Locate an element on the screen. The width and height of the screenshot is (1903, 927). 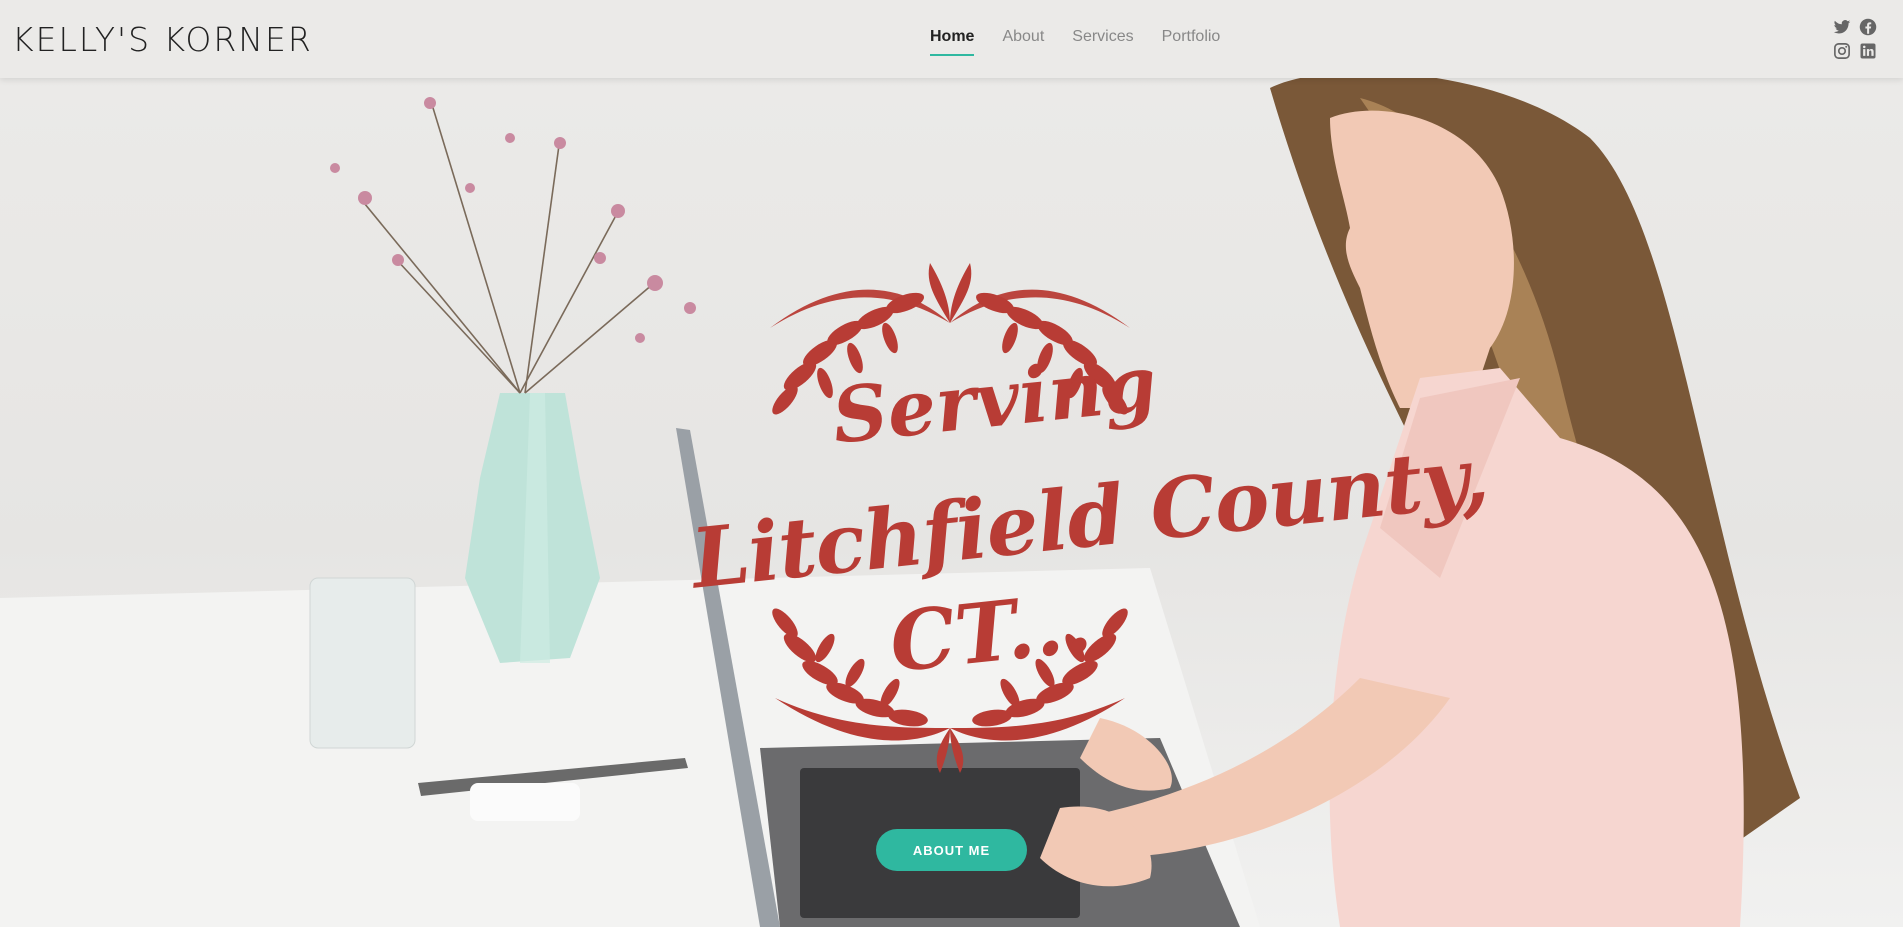
linkedin-icon is located at coordinates (1868, 51).